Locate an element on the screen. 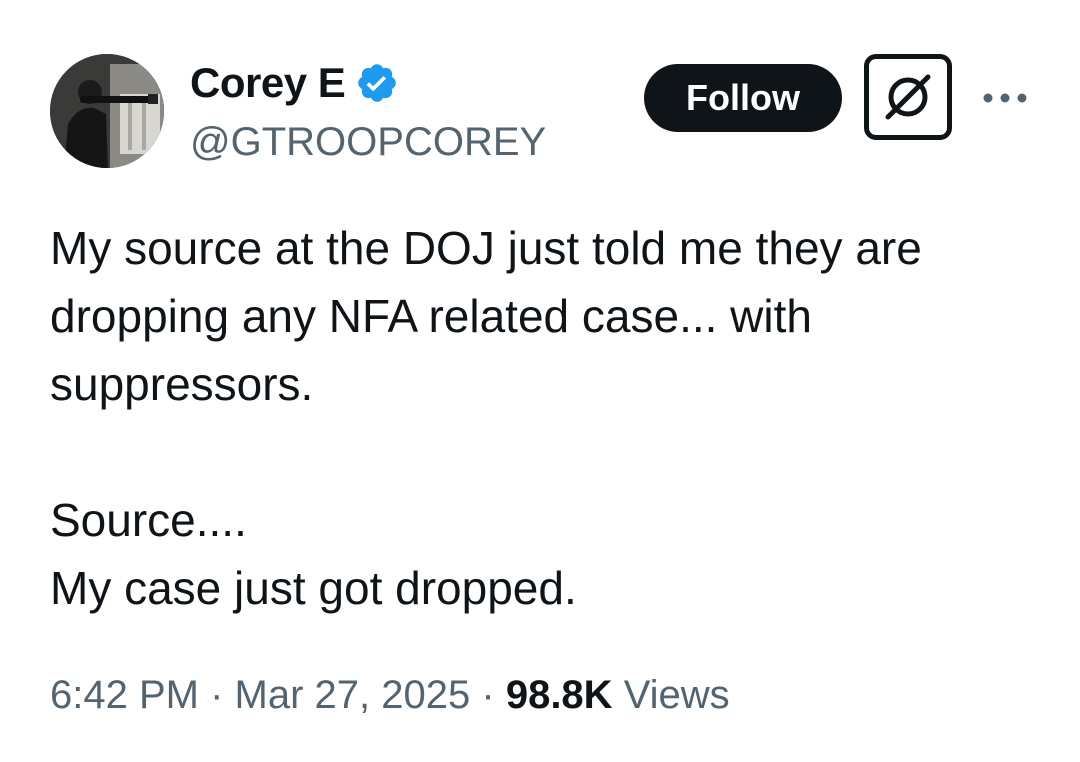 The width and height of the screenshot is (1080, 762). grok-button is located at coordinates (908, 97).